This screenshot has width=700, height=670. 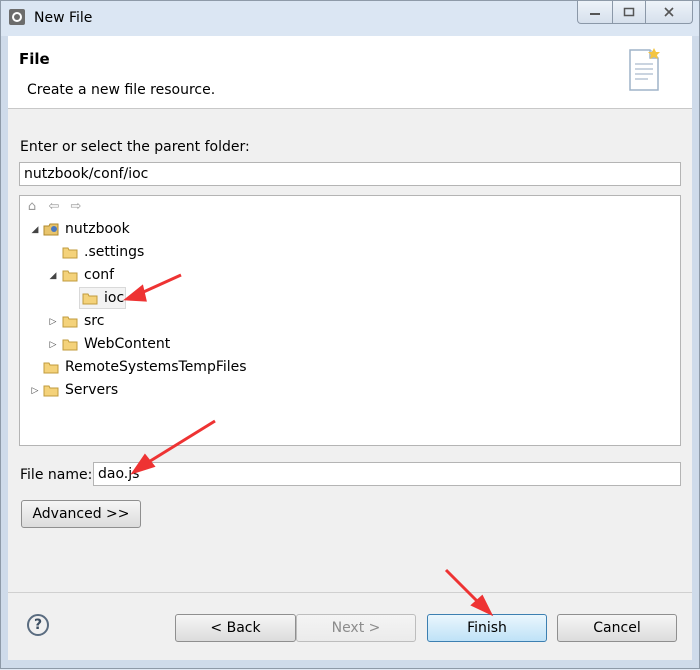 I want to click on button-bar-divider, so click(x=350, y=592).